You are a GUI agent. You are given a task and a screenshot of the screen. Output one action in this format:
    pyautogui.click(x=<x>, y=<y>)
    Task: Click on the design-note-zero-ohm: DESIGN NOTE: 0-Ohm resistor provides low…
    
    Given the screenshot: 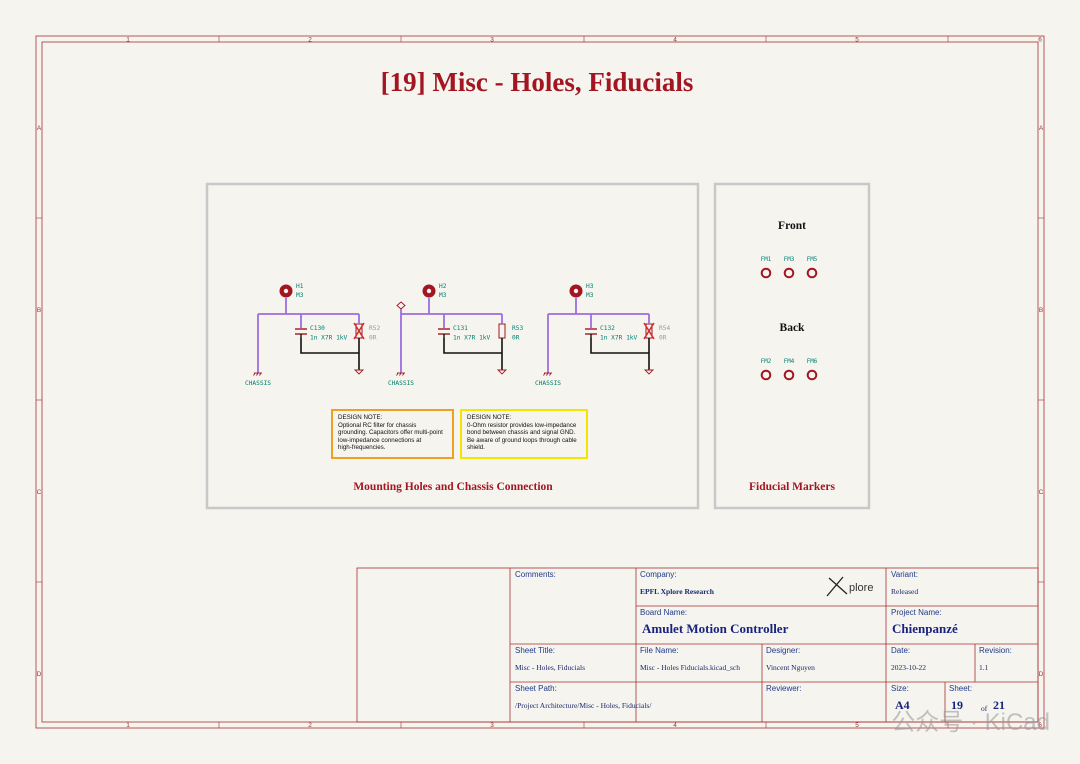 What is the action you would take?
    pyautogui.click(x=524, y=434)
    